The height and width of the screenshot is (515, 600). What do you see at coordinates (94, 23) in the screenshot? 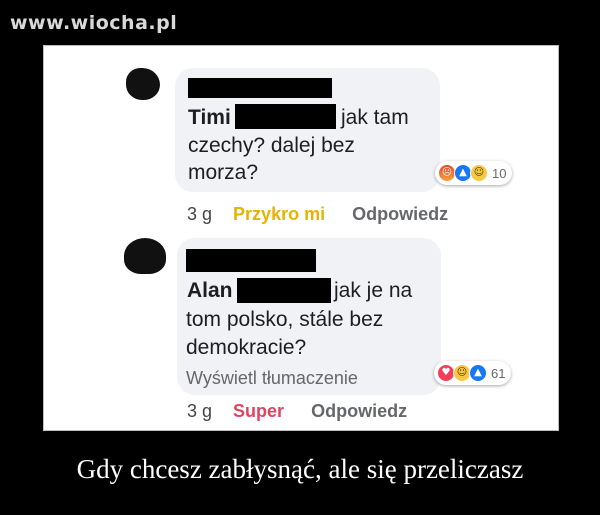
I see `watermark: www.wiocha.pl` at bounding box center [94, 23].